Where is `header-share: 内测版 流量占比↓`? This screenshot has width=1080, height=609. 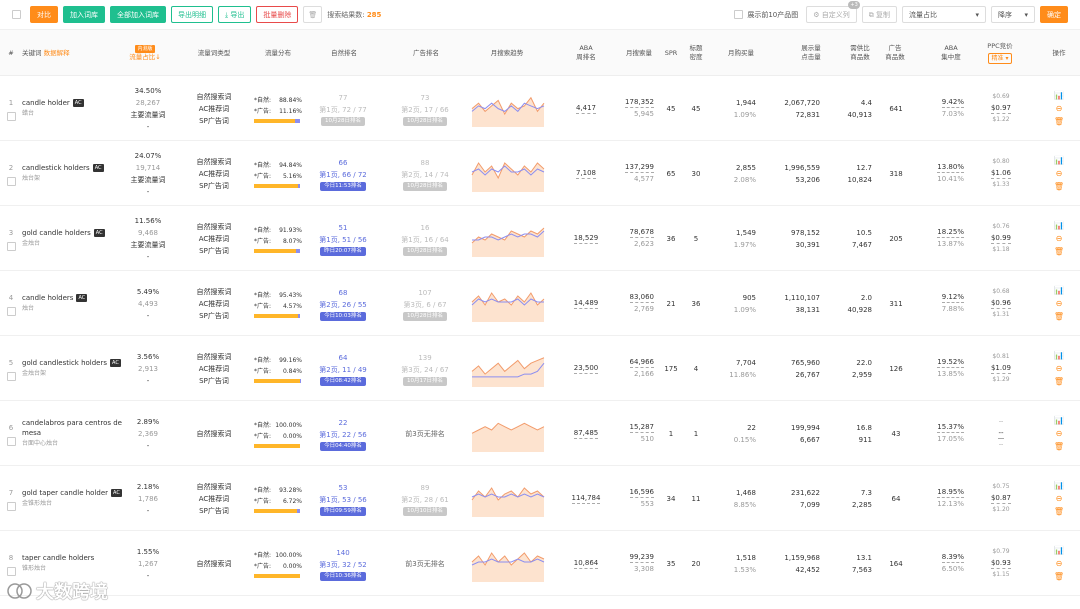
header-share: 内测版 流量占比↓ is located at coordinates (145, 53).